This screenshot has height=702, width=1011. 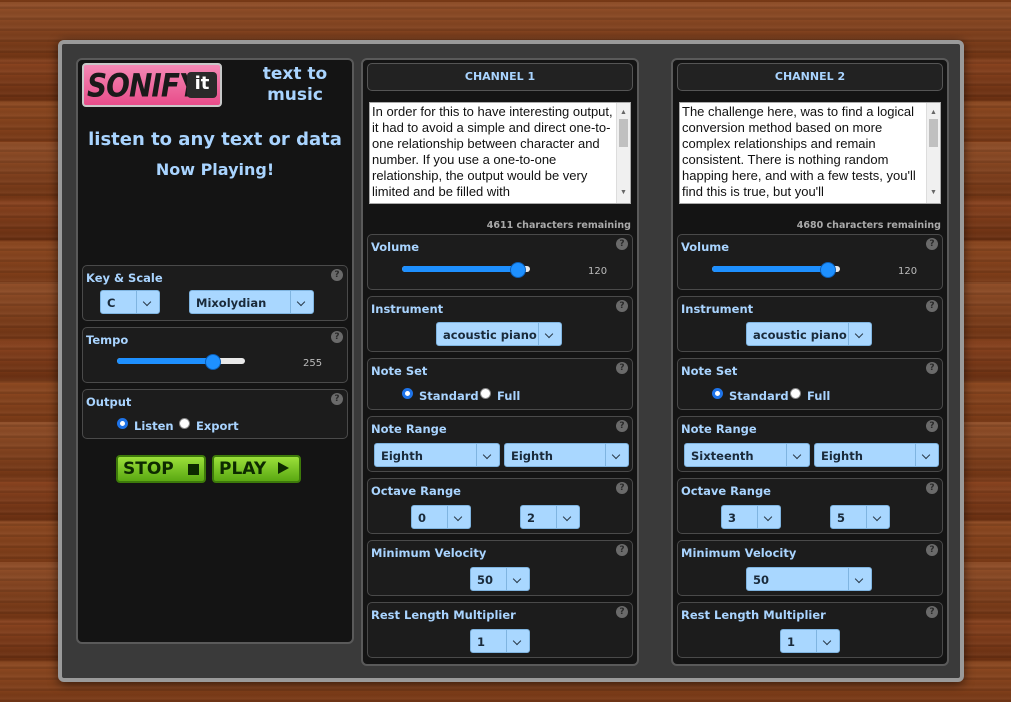 What do you see at coordinates (284, 468) in the screenshot?
I see `play-icon` at bounding box center [284, 468].